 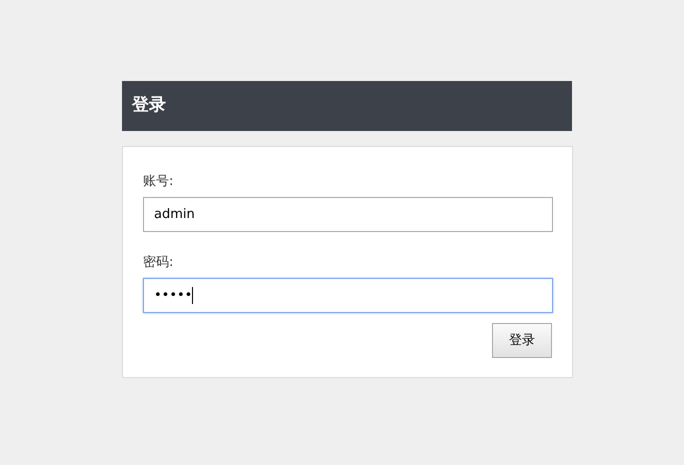 I want to click on login-button: 登录, so click(x=522, y=340).